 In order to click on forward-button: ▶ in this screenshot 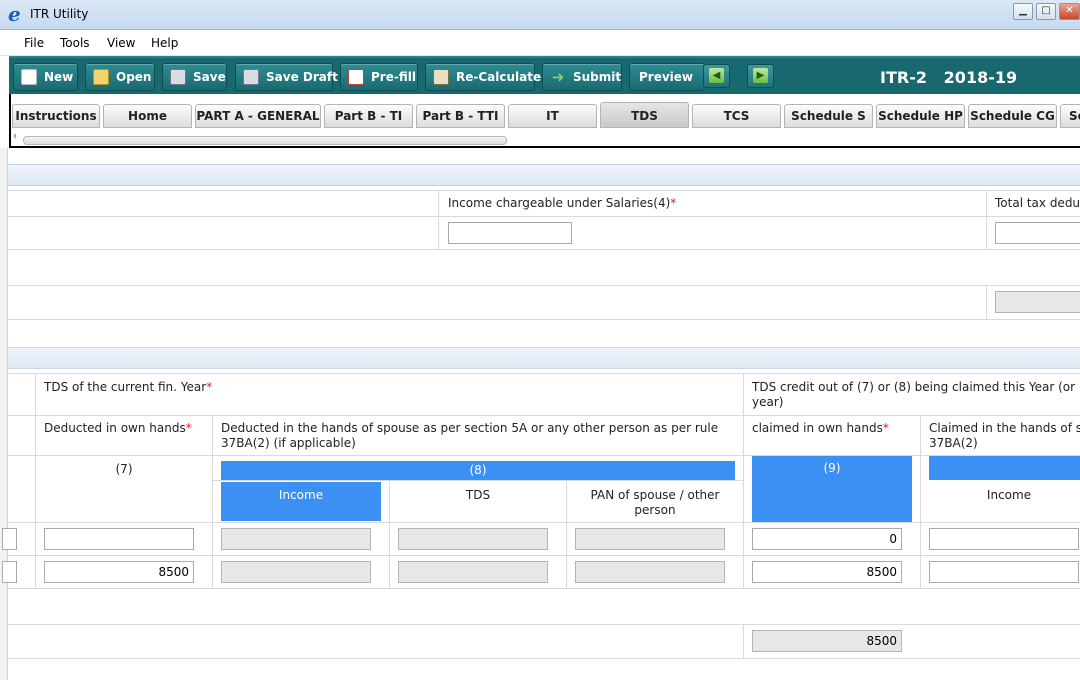, I will do `click(760, 76)`.